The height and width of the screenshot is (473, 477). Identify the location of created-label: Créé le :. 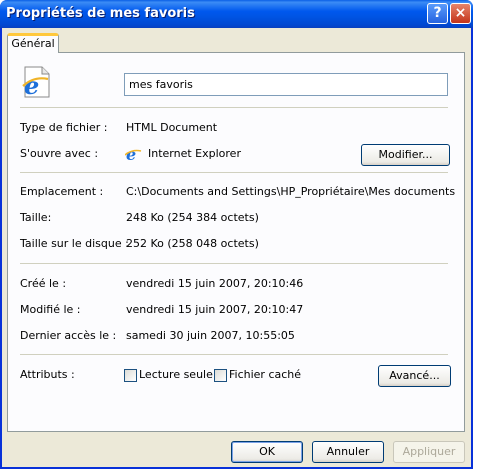
(43, 283).